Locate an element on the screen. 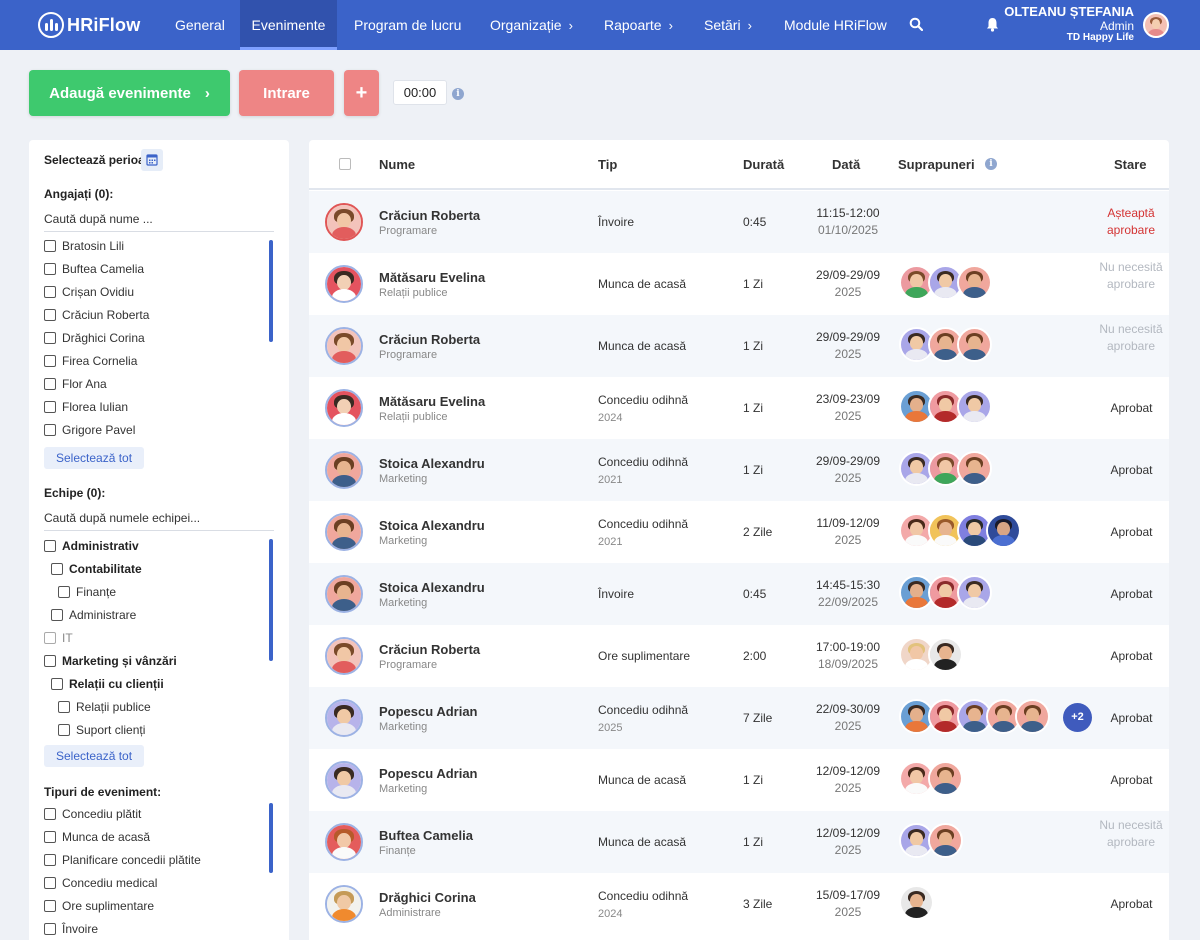 This screenshot has width=1200, height=940. nav-organiza-ie: Organizație › is located at coordinates (531, 25).